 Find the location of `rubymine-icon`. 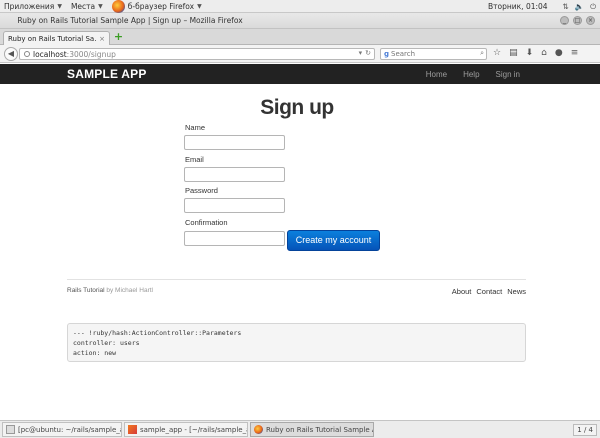

rubymine-icon is located at coordinates (132, 429).